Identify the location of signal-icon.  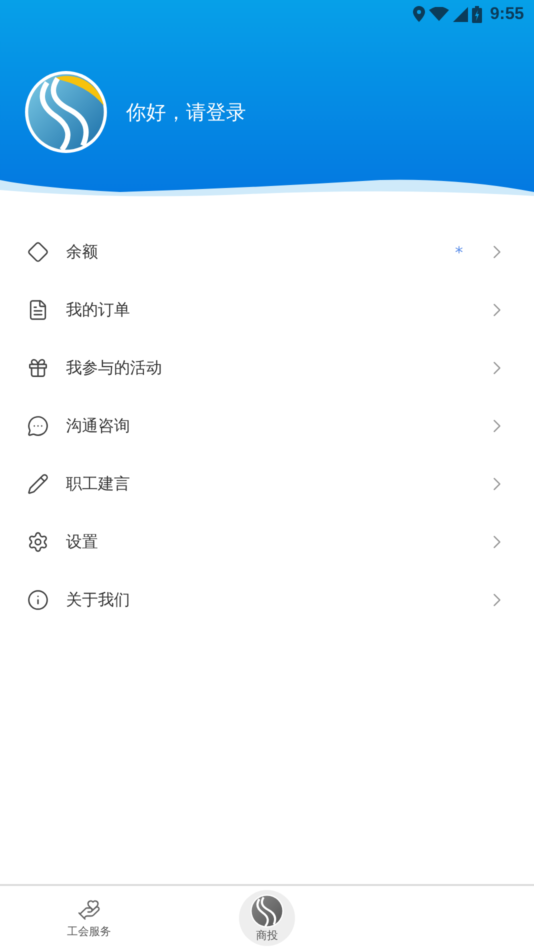
(460, 14).